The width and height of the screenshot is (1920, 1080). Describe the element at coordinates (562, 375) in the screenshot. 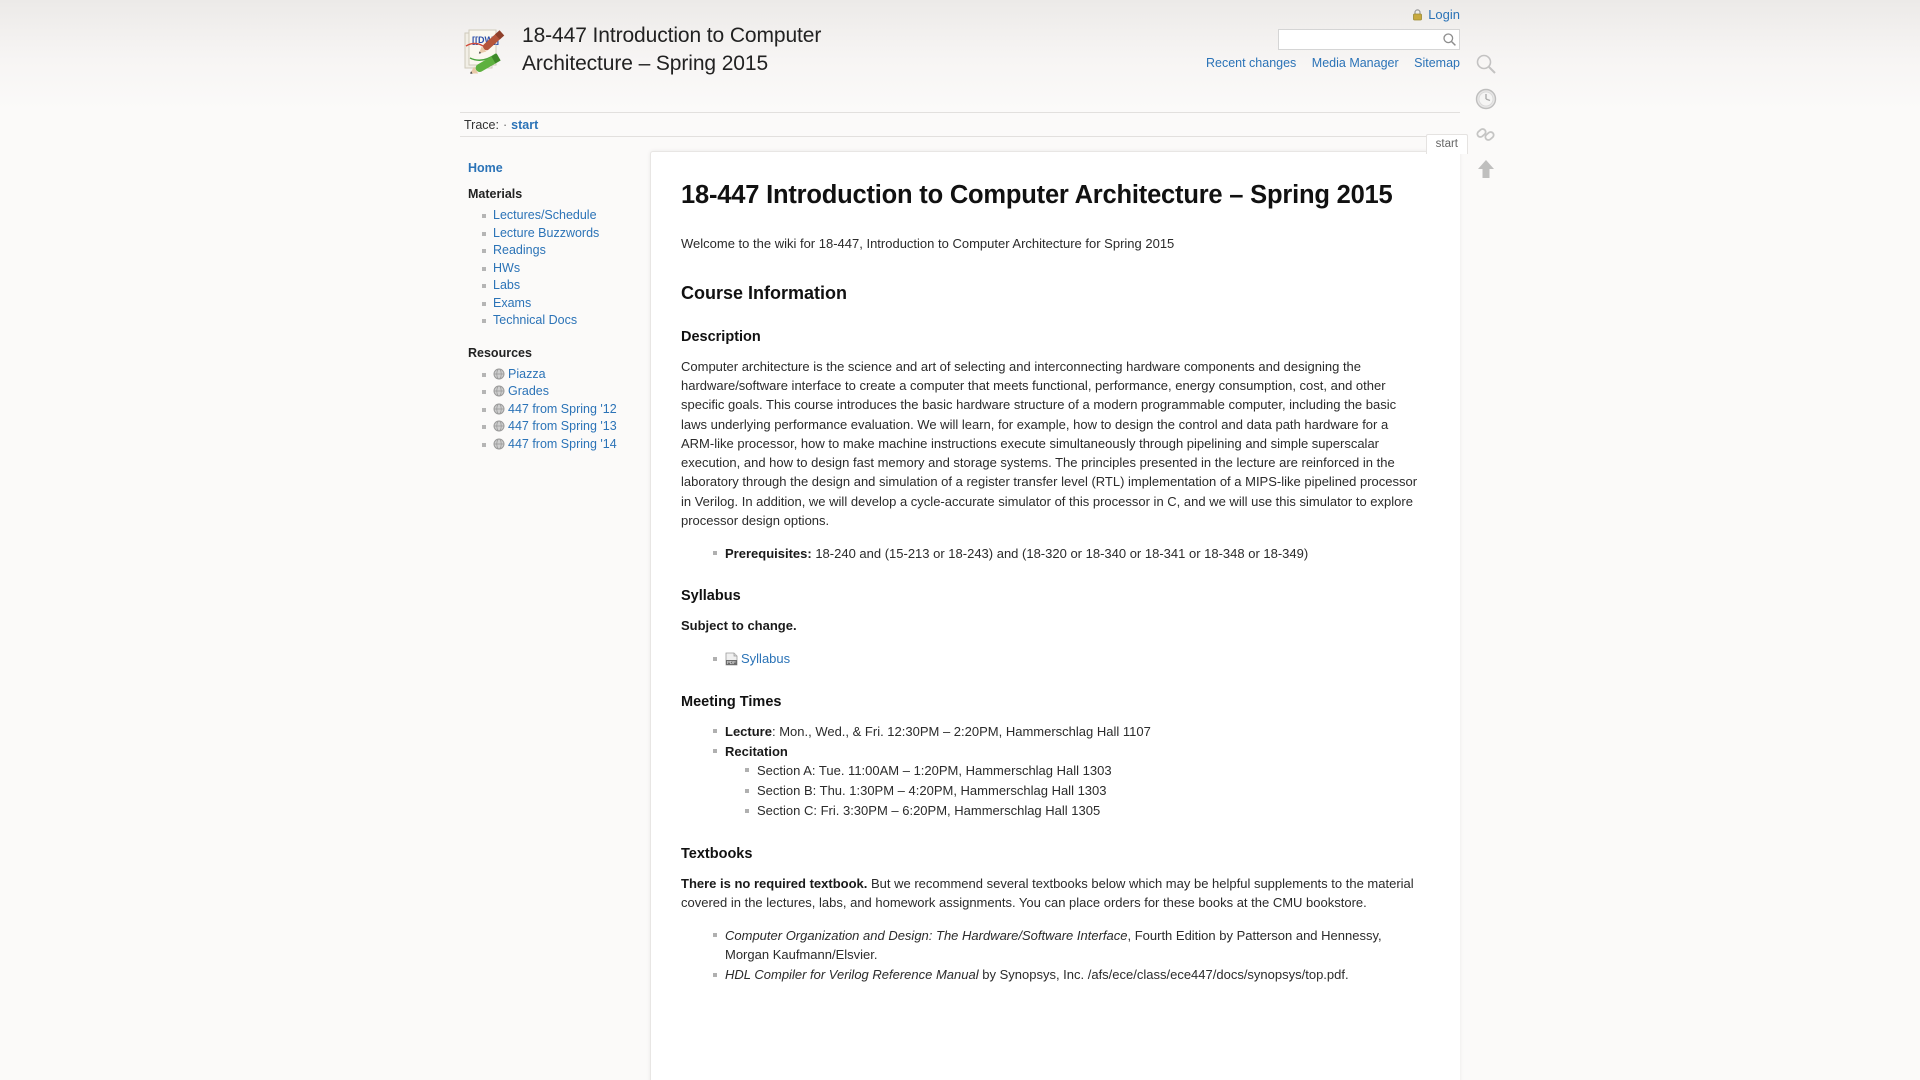

I see `sidebar-item-piazza: Piazza` at that location.